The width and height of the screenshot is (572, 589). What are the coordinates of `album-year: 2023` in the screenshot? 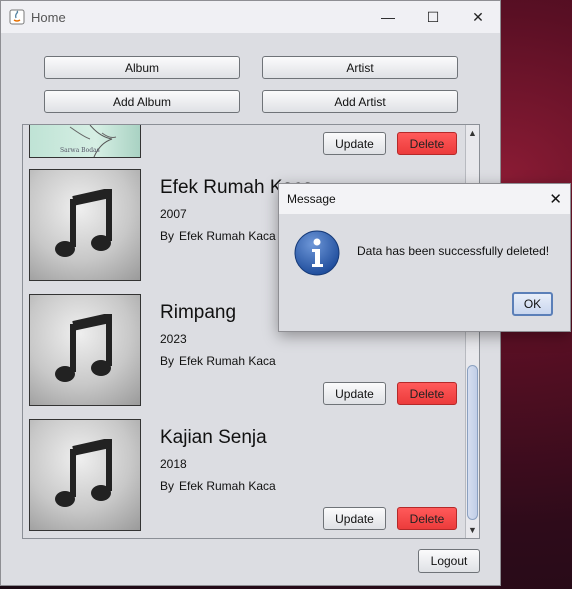 It's located at (173, 339).